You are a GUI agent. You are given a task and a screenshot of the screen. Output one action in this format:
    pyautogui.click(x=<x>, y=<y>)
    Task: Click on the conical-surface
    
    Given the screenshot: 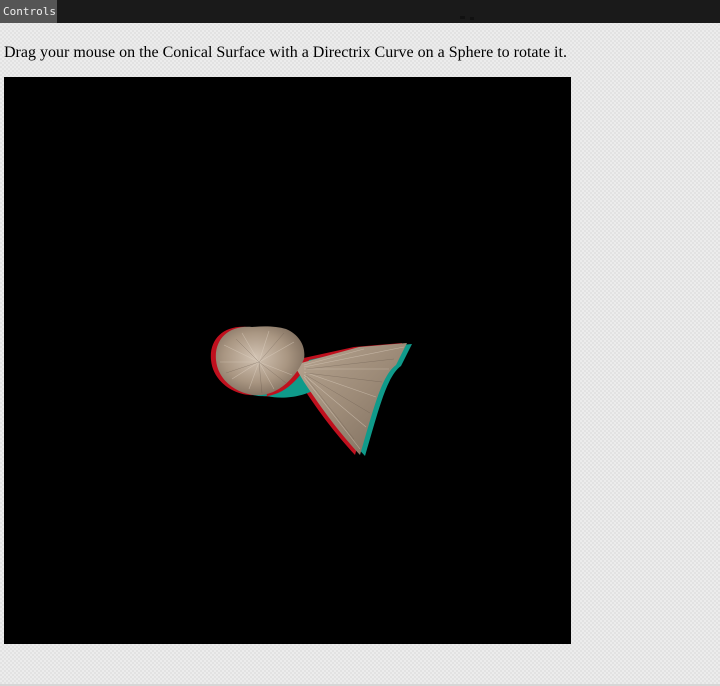 What is the action you would take?
    pyautogui.click(x=311, y=390)
    